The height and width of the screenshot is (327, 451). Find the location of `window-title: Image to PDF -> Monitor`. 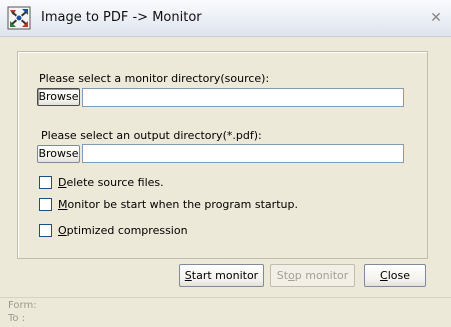

window-title: Image to PDF -> Monitor is located at coordinates (121, 17).